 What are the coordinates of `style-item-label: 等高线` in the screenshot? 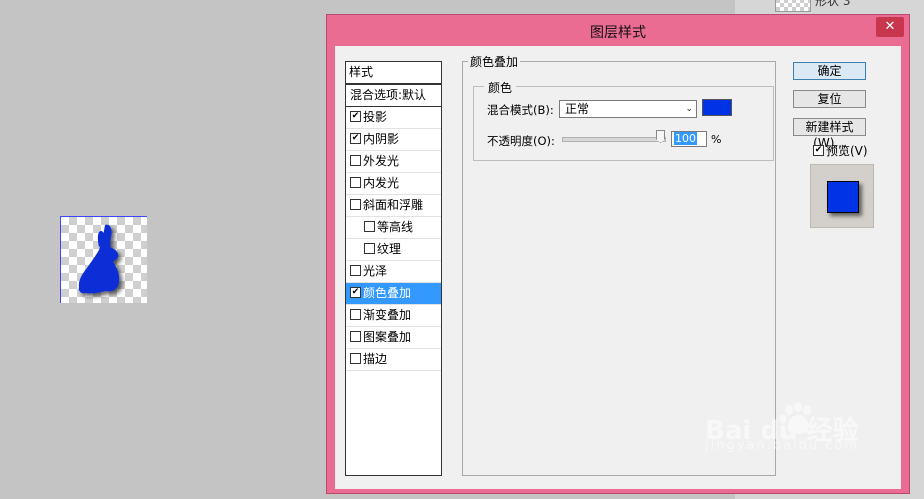 It's located at (395, 227).